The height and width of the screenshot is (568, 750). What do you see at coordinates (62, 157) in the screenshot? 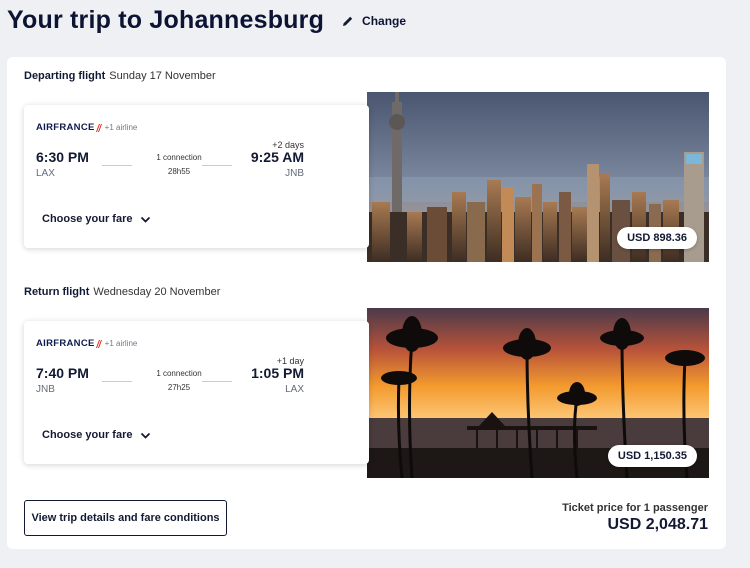
I see `departure-time: 6:30 PM` at bounding box center [62, 157].